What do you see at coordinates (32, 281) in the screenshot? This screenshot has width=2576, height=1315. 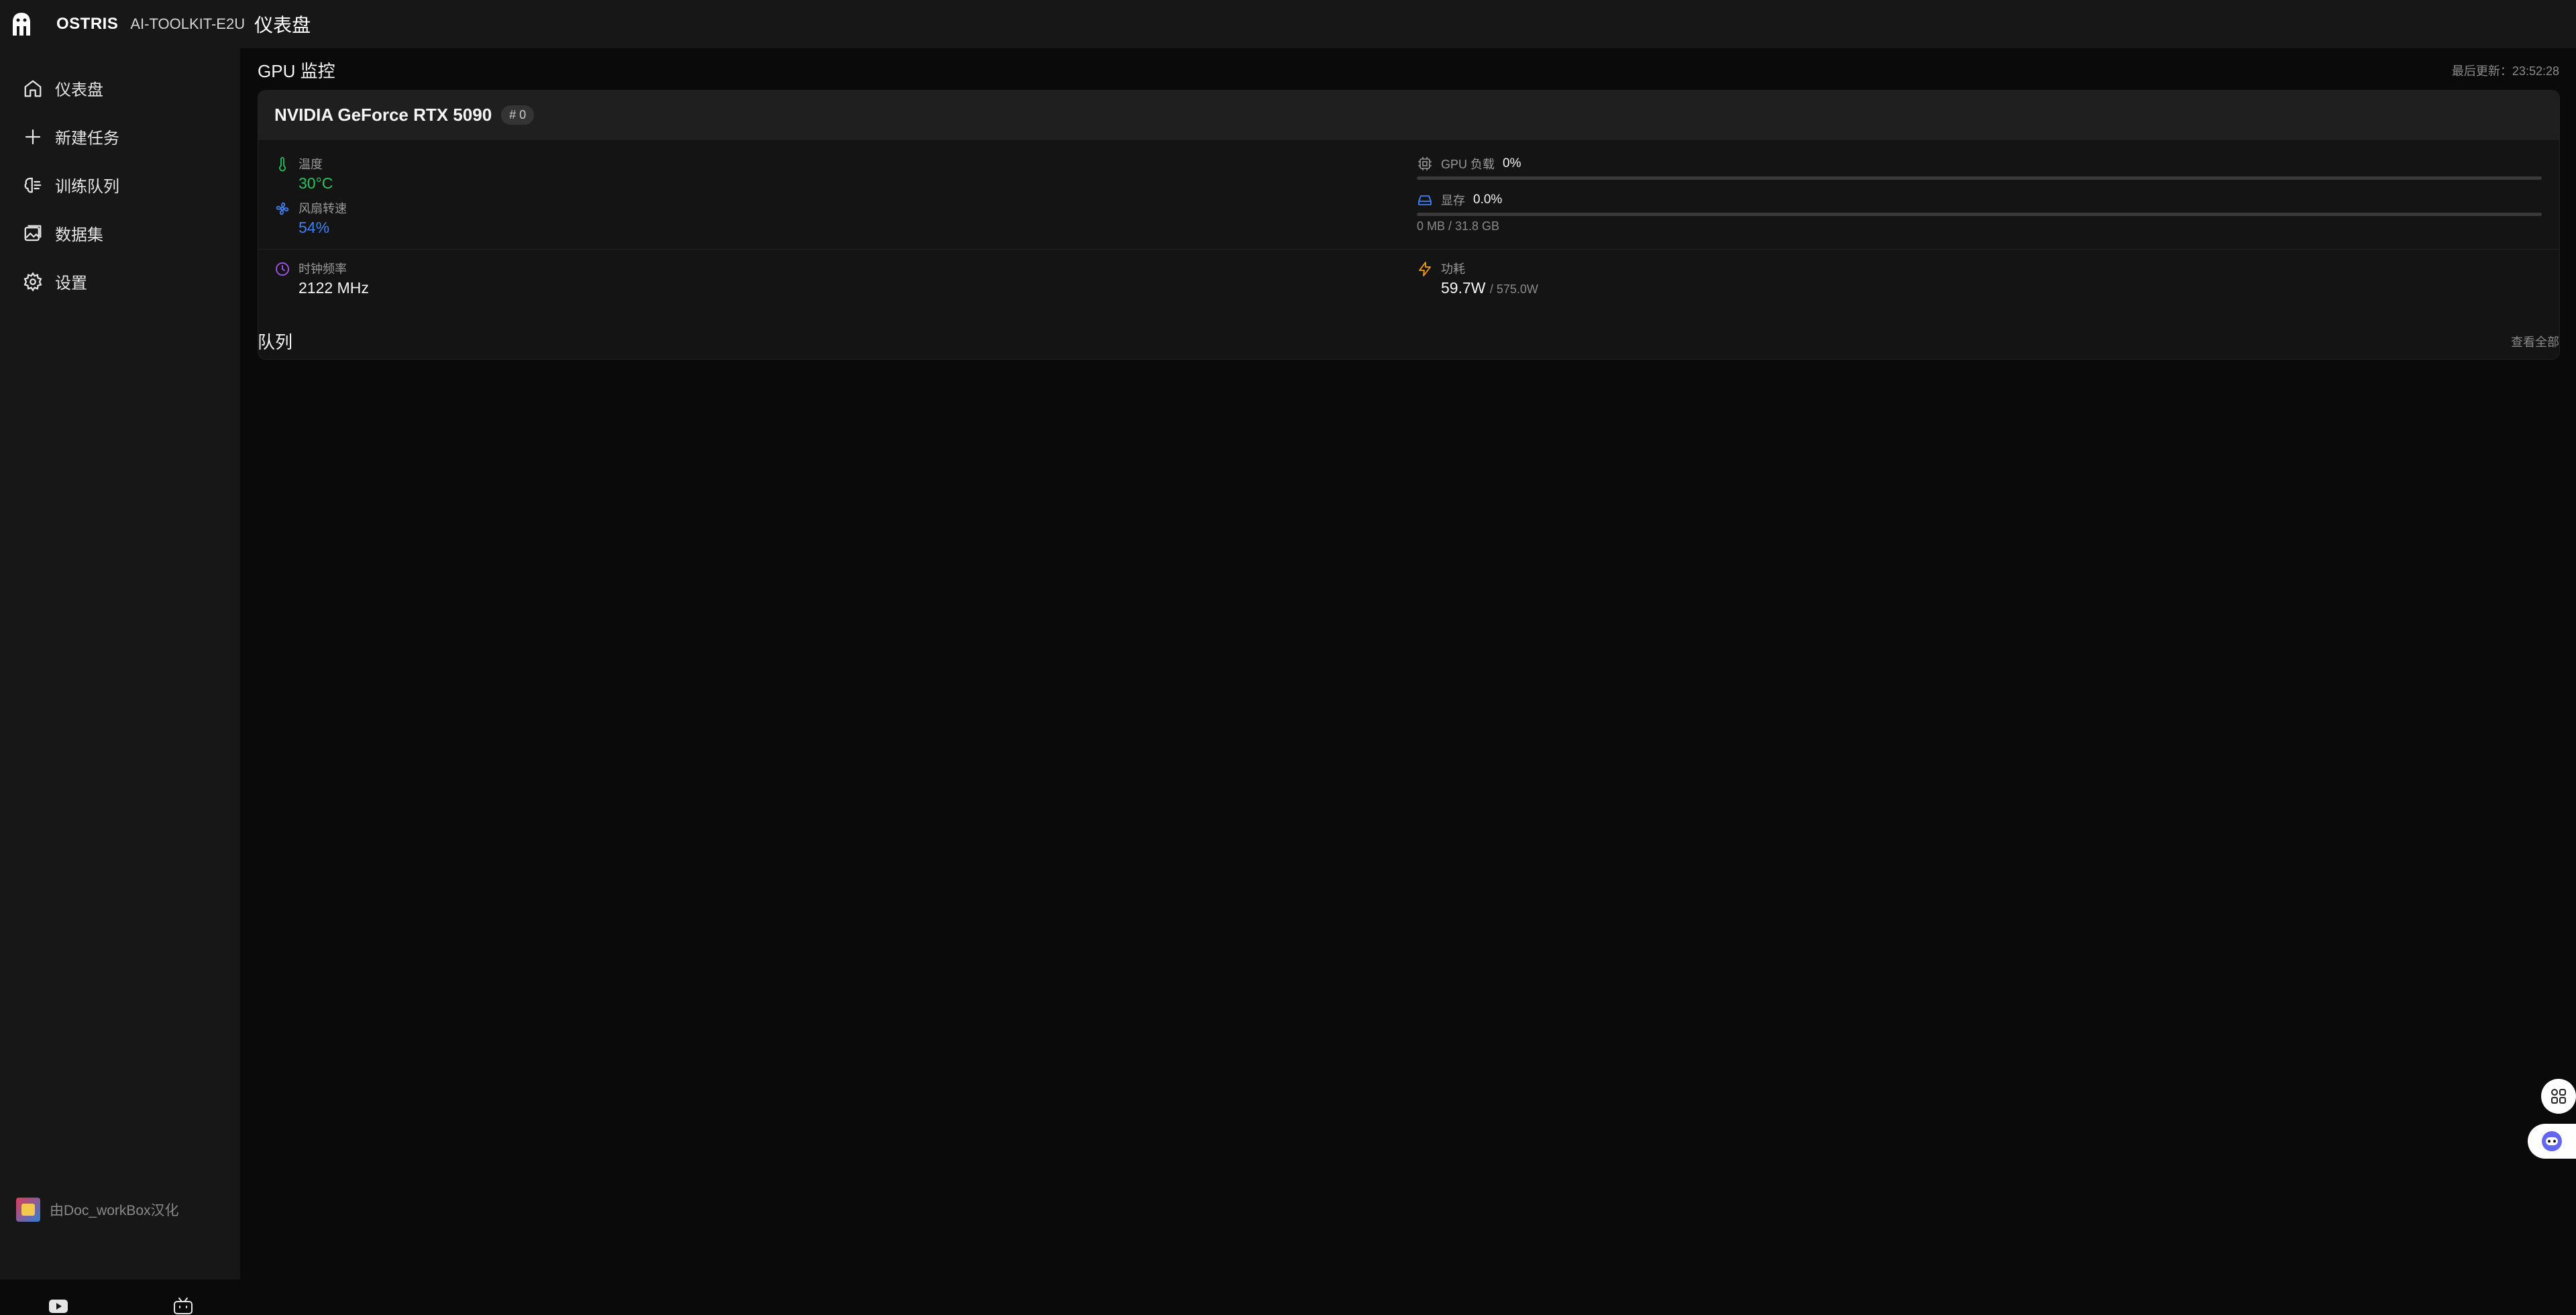 I see `gear-icon` at bounding box center [32, 281].